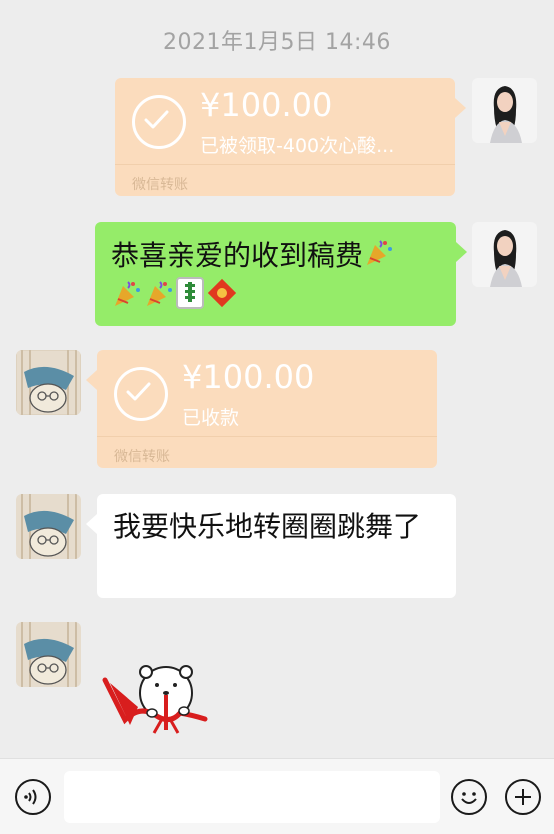 The height and width of the screenshot is (834, 554). I want to click on emoji-face-icon, so click(469, 797).